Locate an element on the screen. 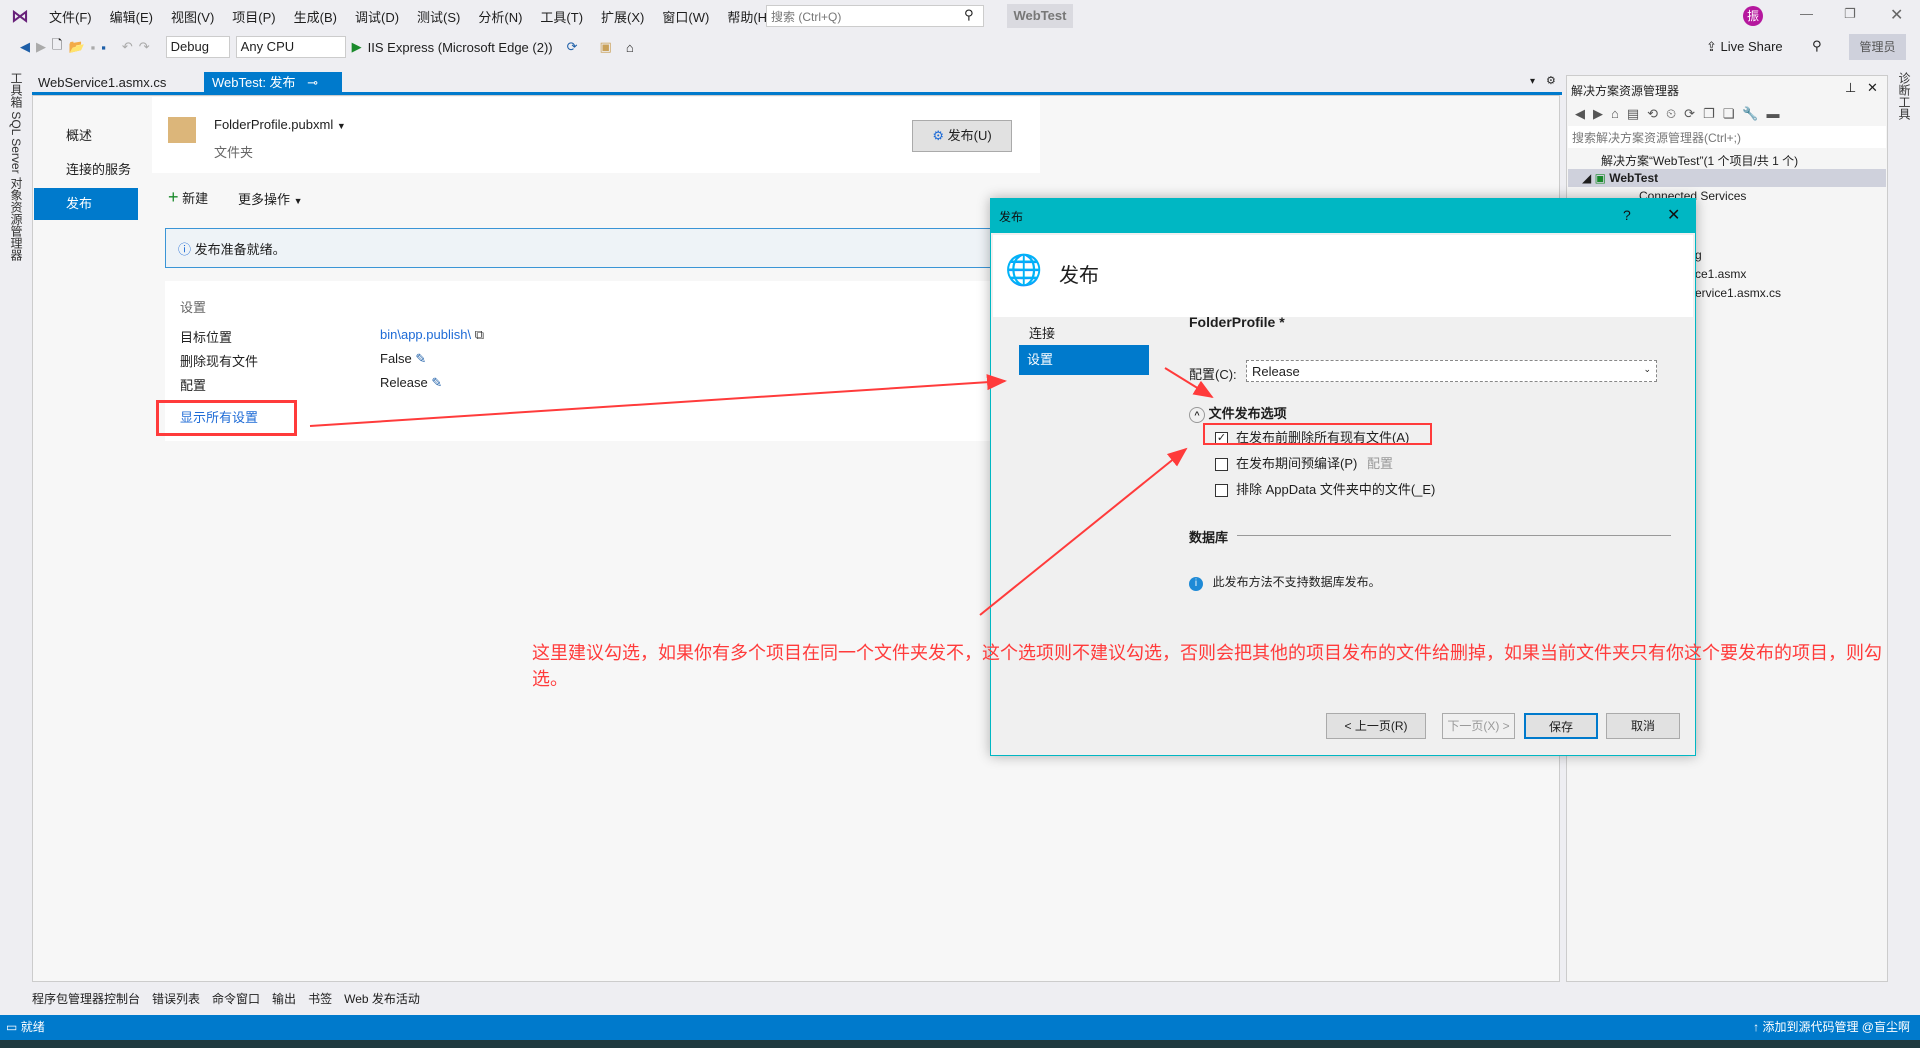 Image resolution: width=1920 pixels, height=1048 pixels. arrow-to-settings is located at coordinates (658, 400).